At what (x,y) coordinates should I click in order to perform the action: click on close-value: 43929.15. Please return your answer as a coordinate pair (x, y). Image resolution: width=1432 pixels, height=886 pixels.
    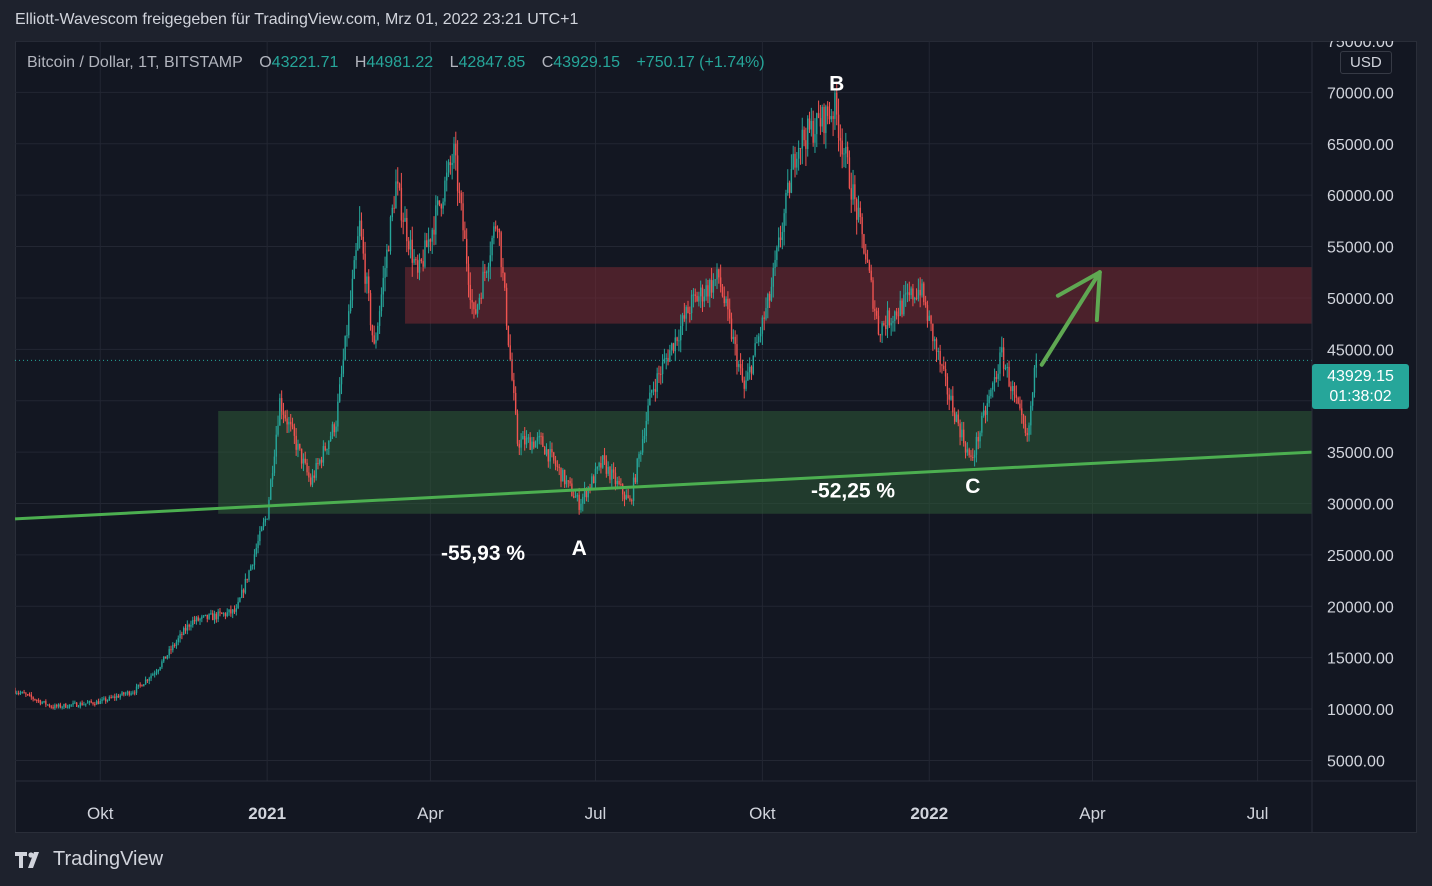
    Looking at the image, I should click on (586, 62).